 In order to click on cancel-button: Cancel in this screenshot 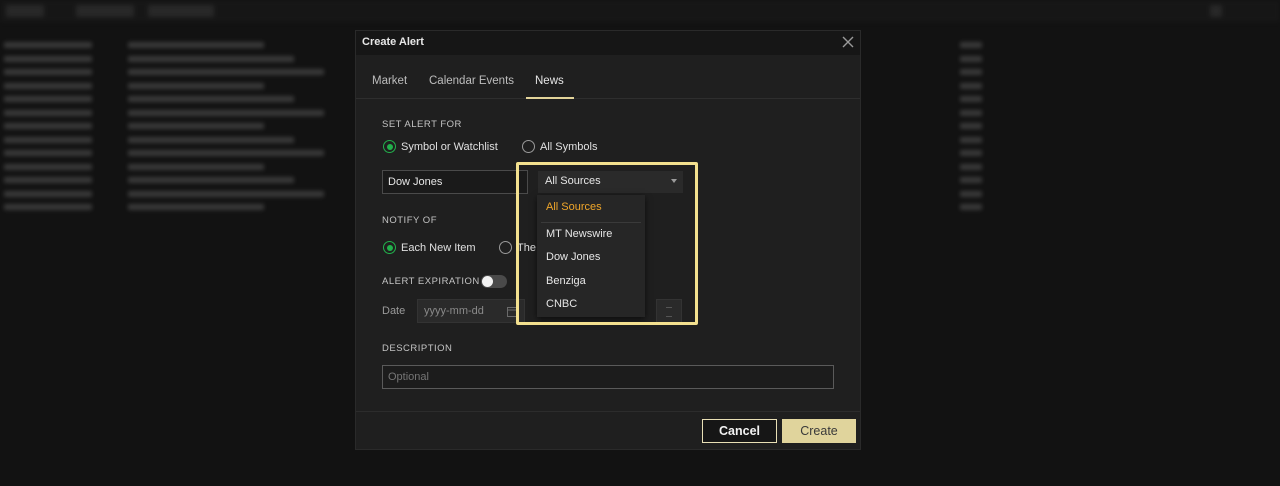, I will do `click(739, 431)`.